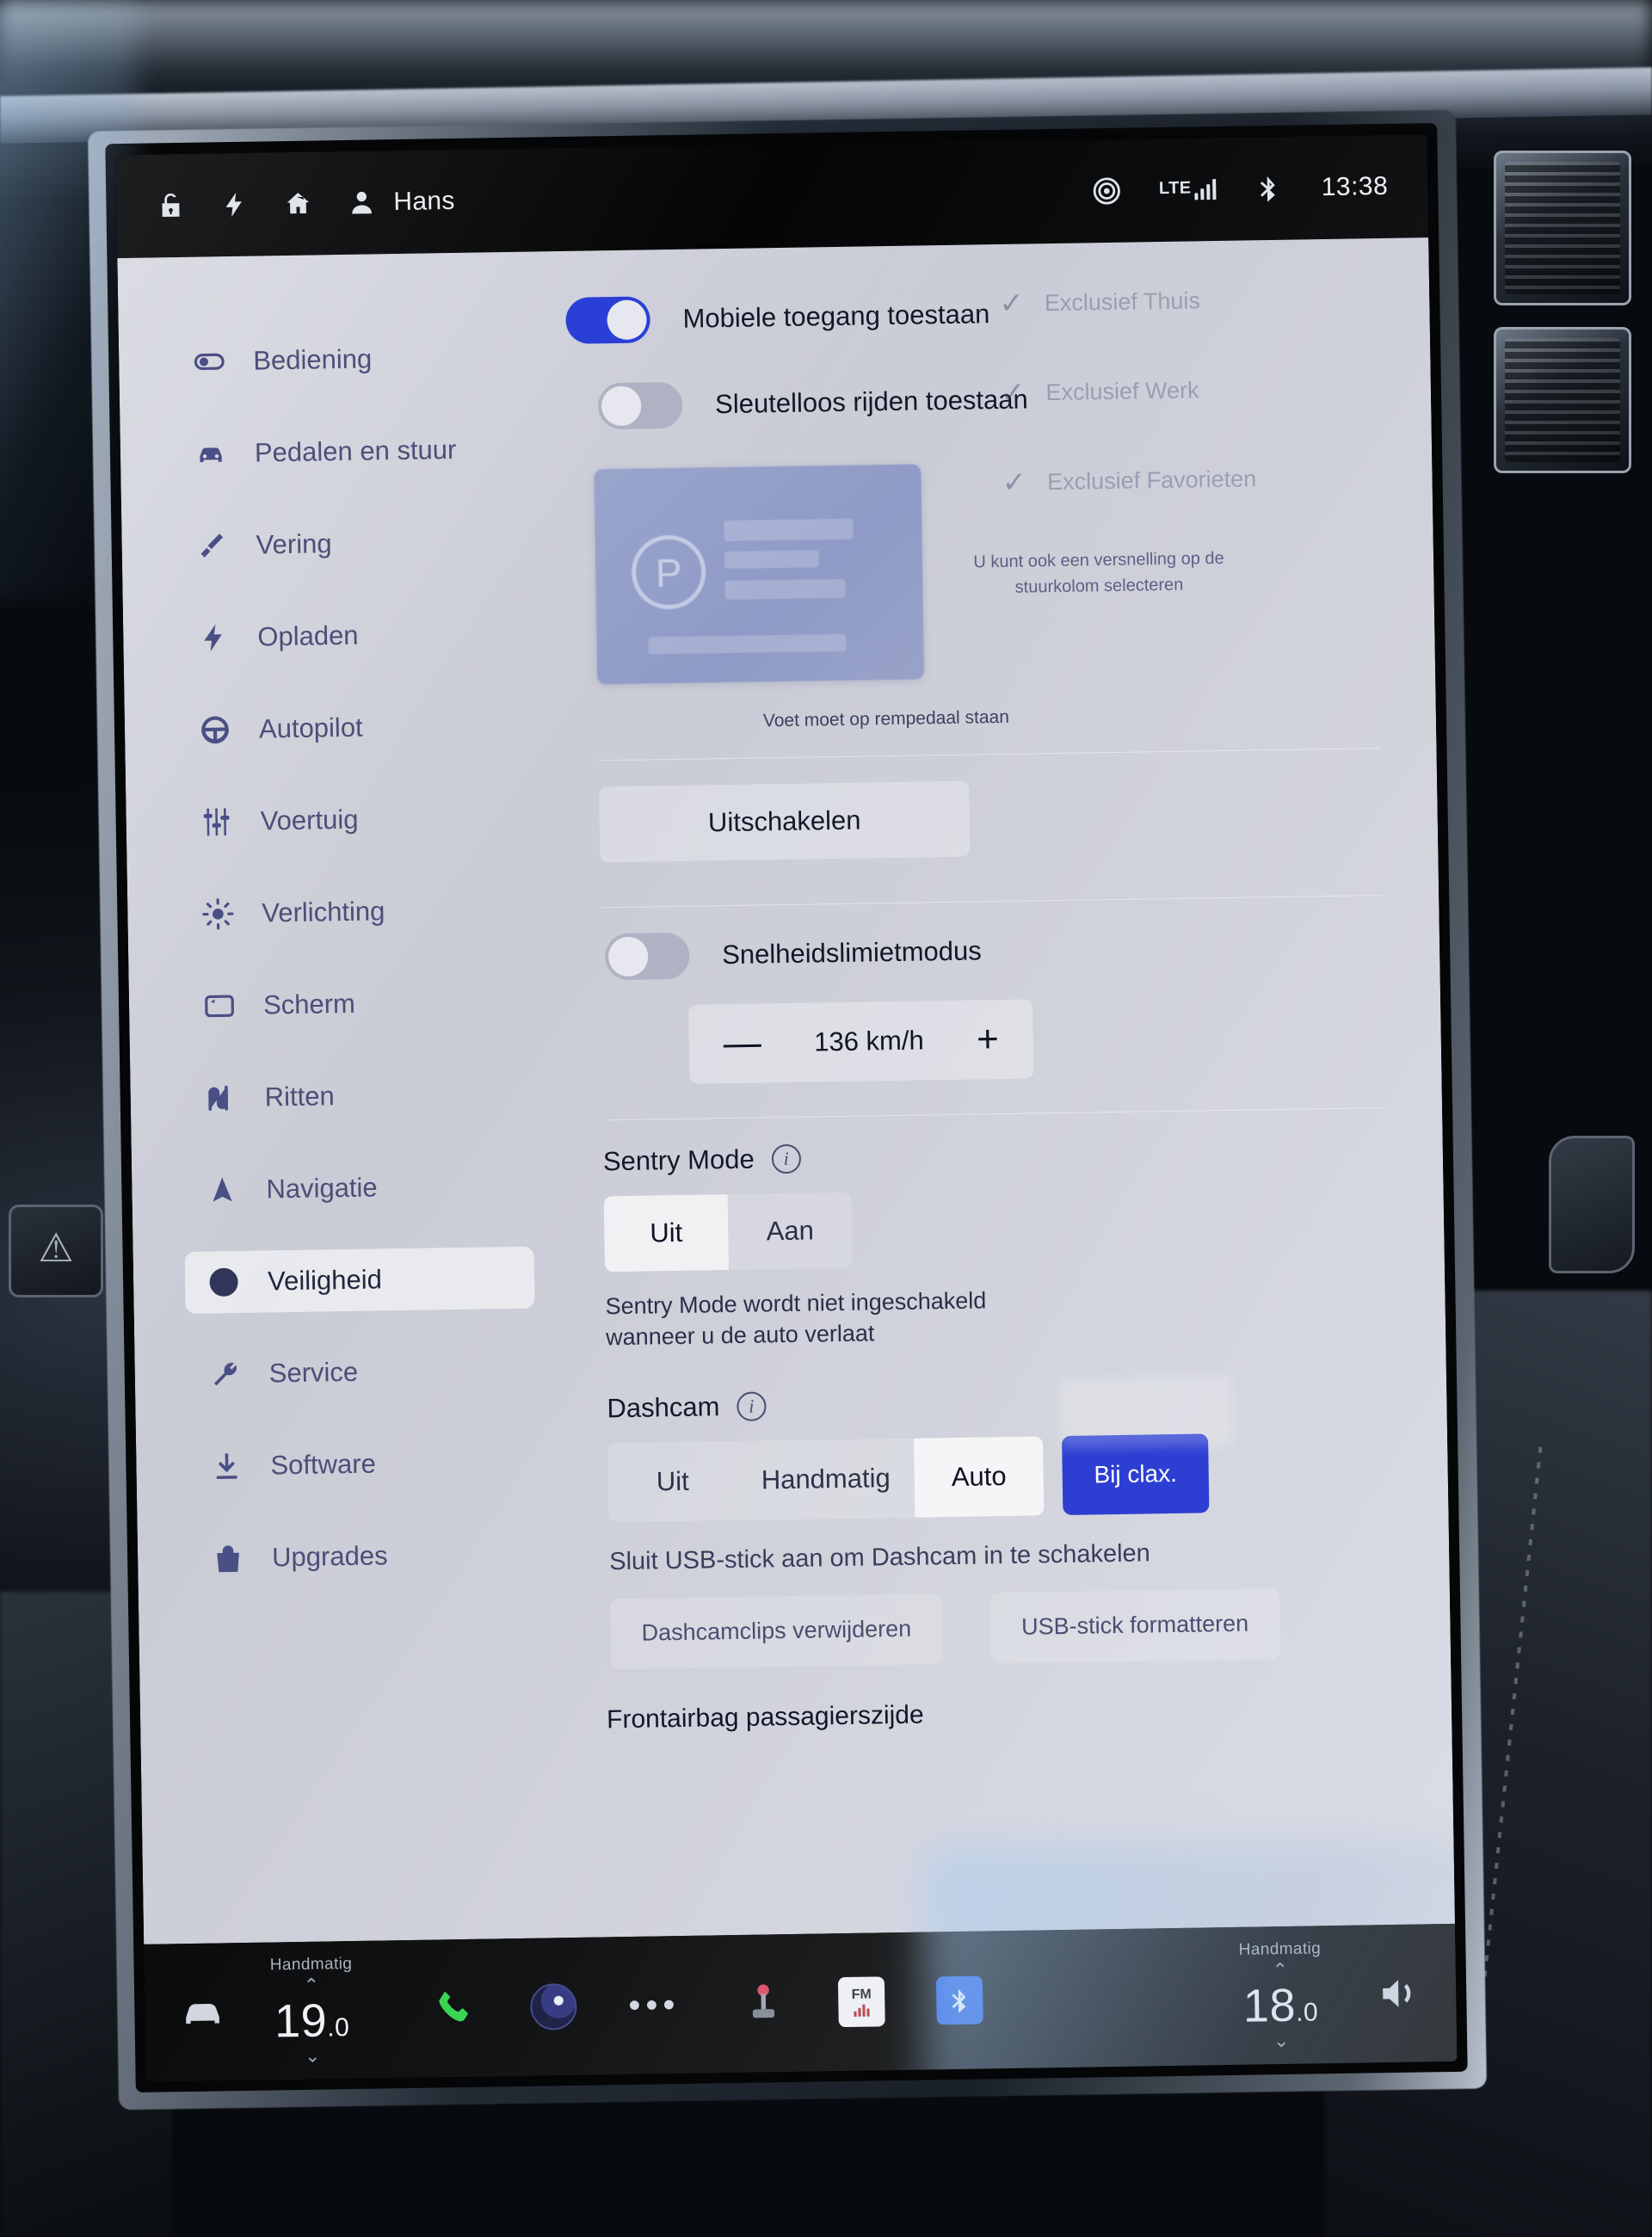  Describe the element at coordinates (759, 574) in the screenshot. I see `gear-selector-panel: P` at that location.